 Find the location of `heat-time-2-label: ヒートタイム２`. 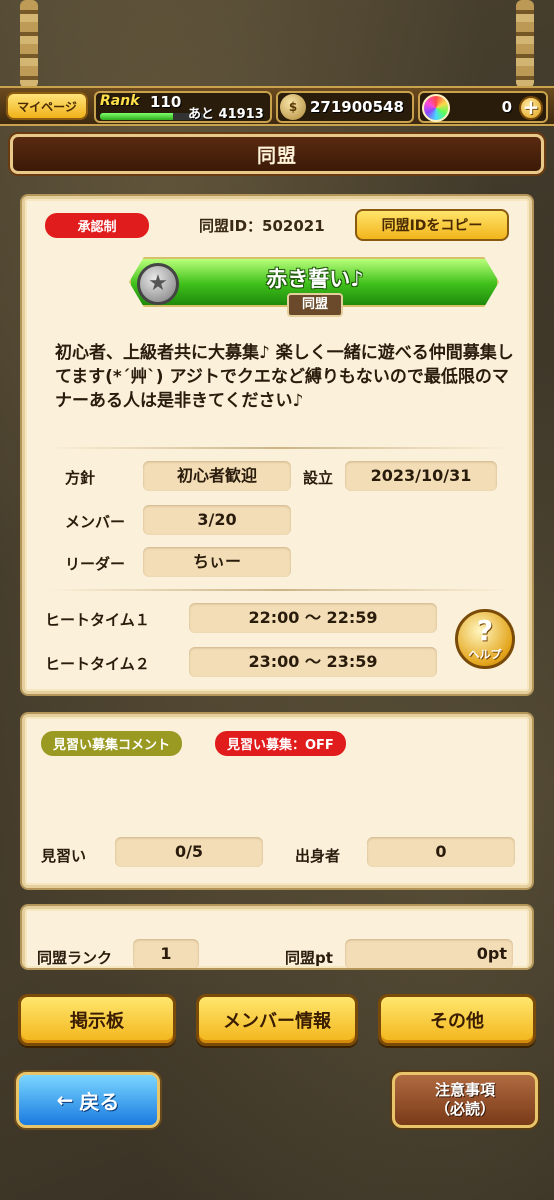

heat-time-2-label: ヒートタイム２ is located at coordinates (97, 664).